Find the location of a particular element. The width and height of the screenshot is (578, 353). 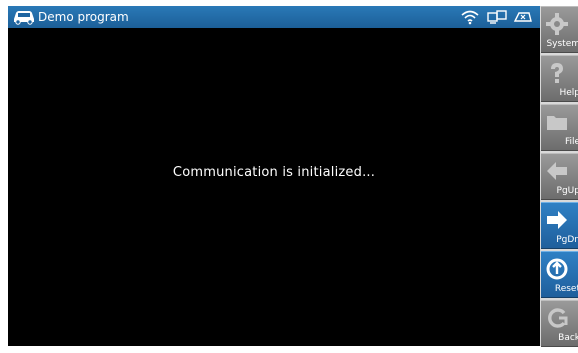

back-icon is located at coordinates (558, 318).